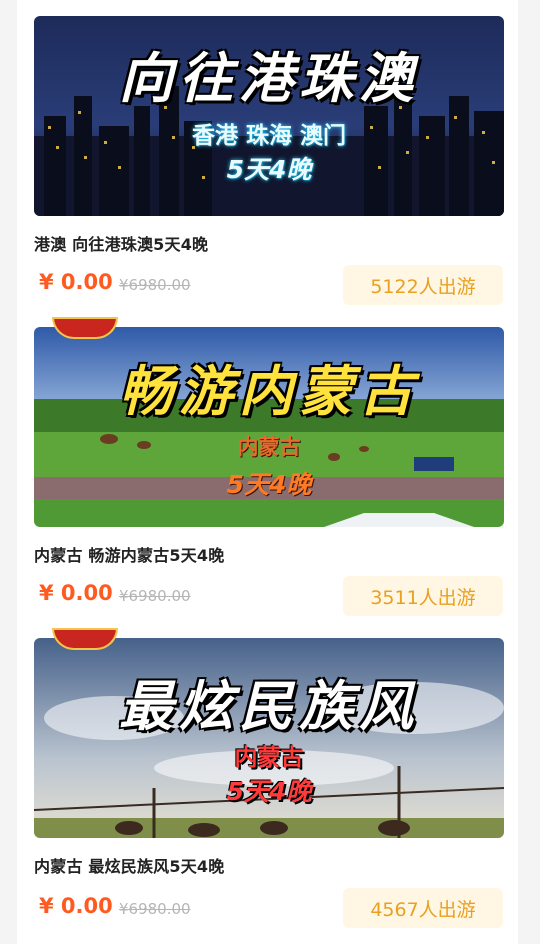 This screenshot has width=540, height=944. Describe the element at coordinates (423, 908) in the screenshot. I see `travelers-count-badge: 4567人出游` at that location.